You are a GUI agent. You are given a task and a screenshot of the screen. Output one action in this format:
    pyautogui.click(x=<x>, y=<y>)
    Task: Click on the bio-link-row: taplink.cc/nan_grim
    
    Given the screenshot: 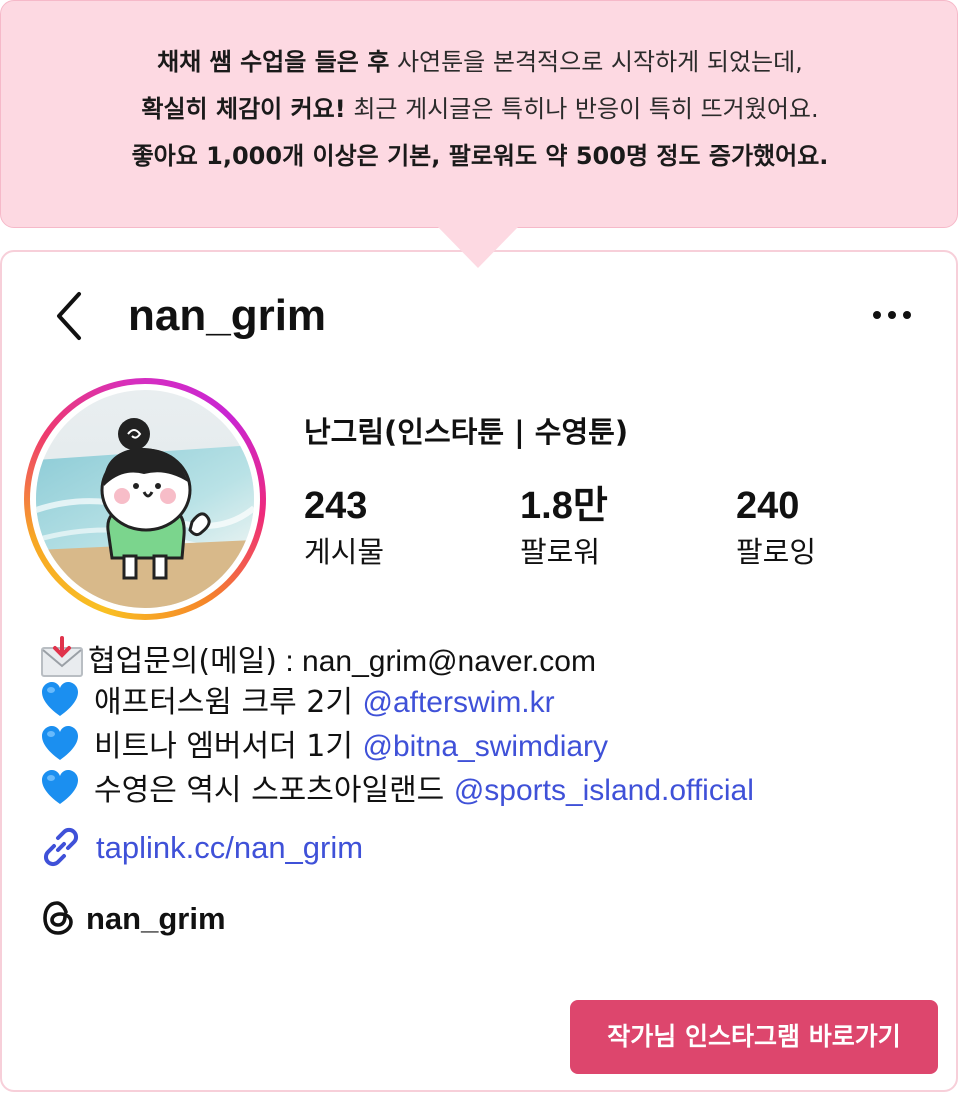 What is the action you would take?
    pyautogui.click(x=201, y=848)
    